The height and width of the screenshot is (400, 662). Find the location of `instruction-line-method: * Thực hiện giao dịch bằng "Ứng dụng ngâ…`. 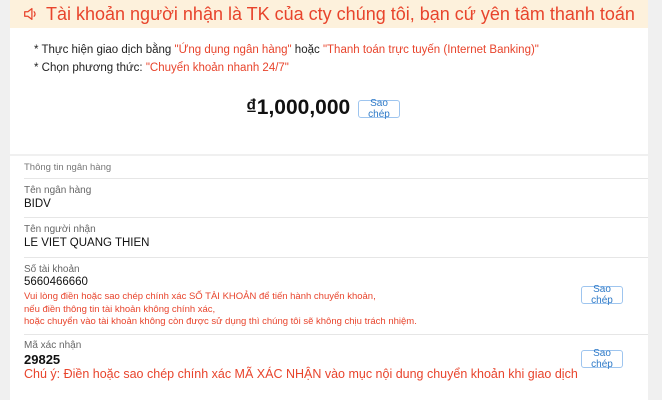

instruction-line-method: * Thực hiện giao dịch bằng "Ứng dụng ngâ… is located at coordinates (286, 50).